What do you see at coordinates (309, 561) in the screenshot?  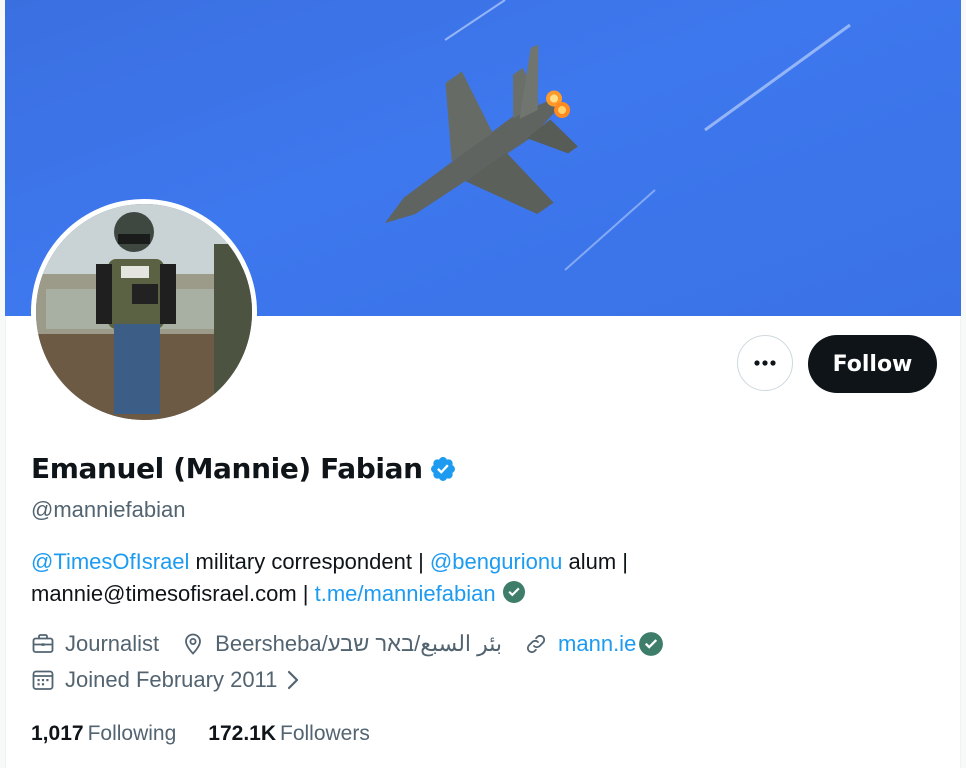 I see `bio-text-1: military correspondent |` at bounding box center [309, 561].